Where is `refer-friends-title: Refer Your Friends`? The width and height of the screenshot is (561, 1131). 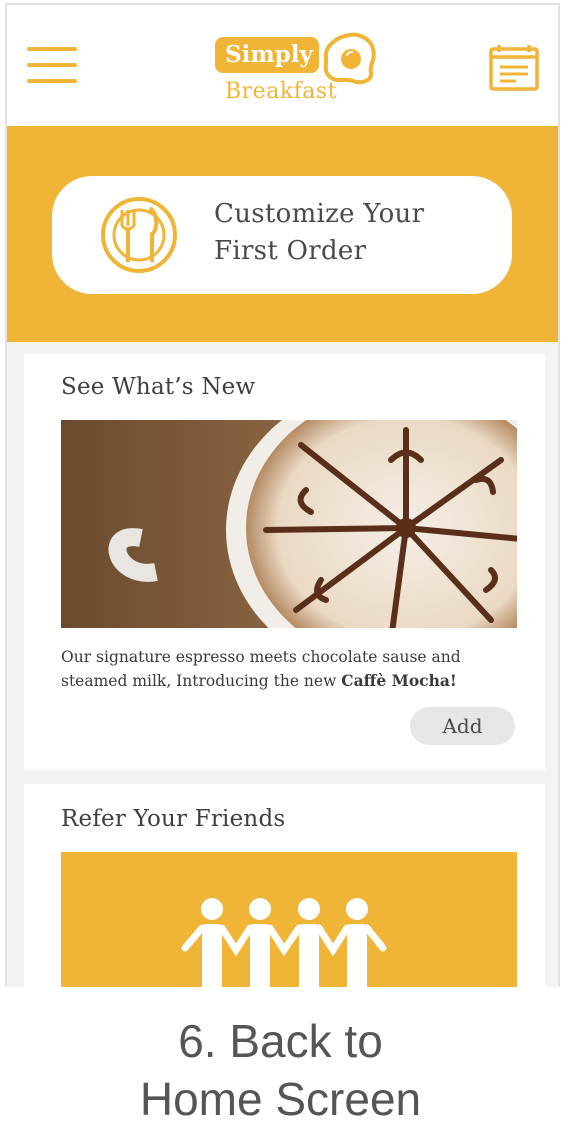 refer-friends-title: Refer Your Friends is located at coordinates (173, 819).